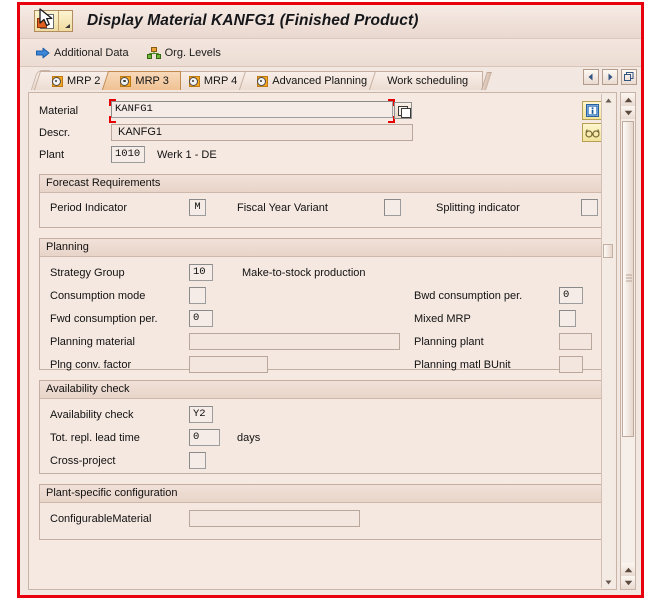 The width and height of the screenshot is (646, 602). I want to click on configurable-material-input, so click(274, 518).